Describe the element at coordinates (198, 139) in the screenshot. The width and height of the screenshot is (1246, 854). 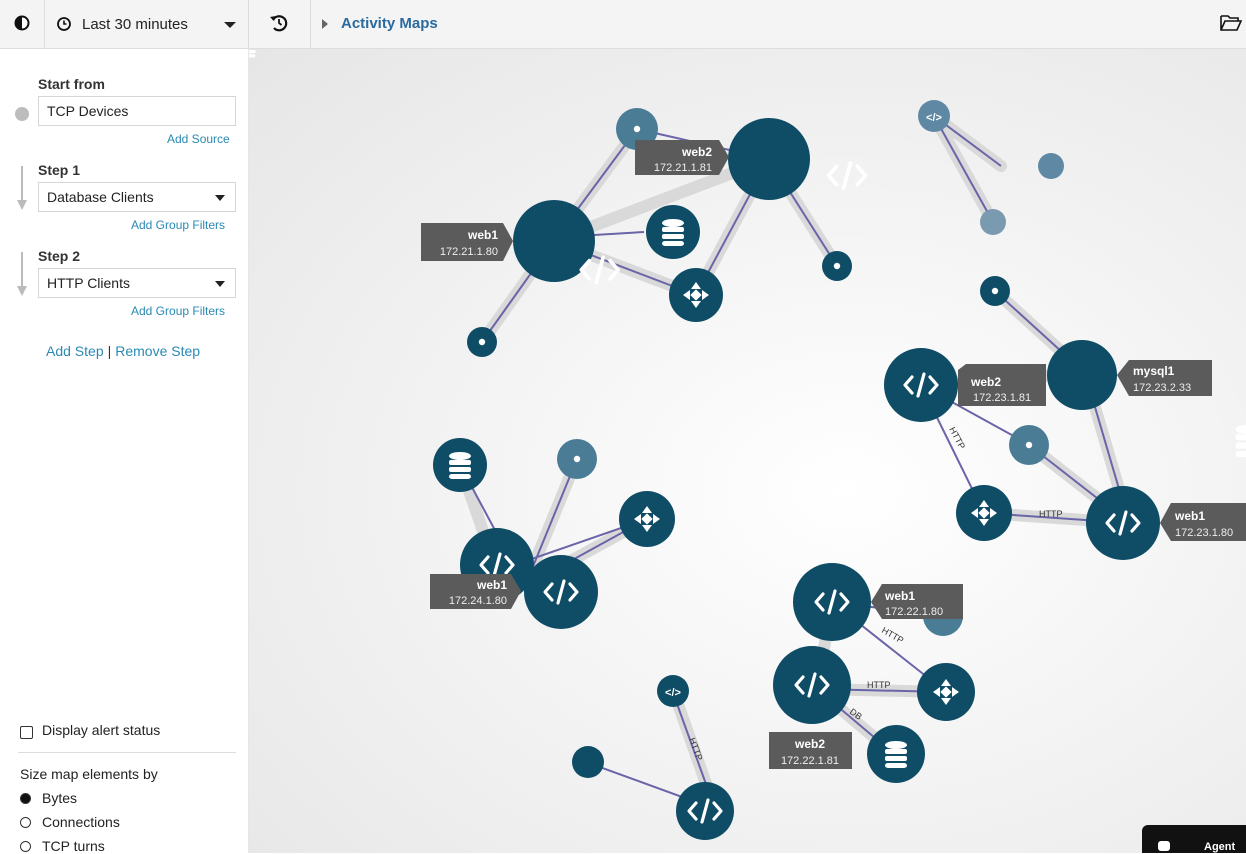
I see `add-source-link: Add Source` at that location.